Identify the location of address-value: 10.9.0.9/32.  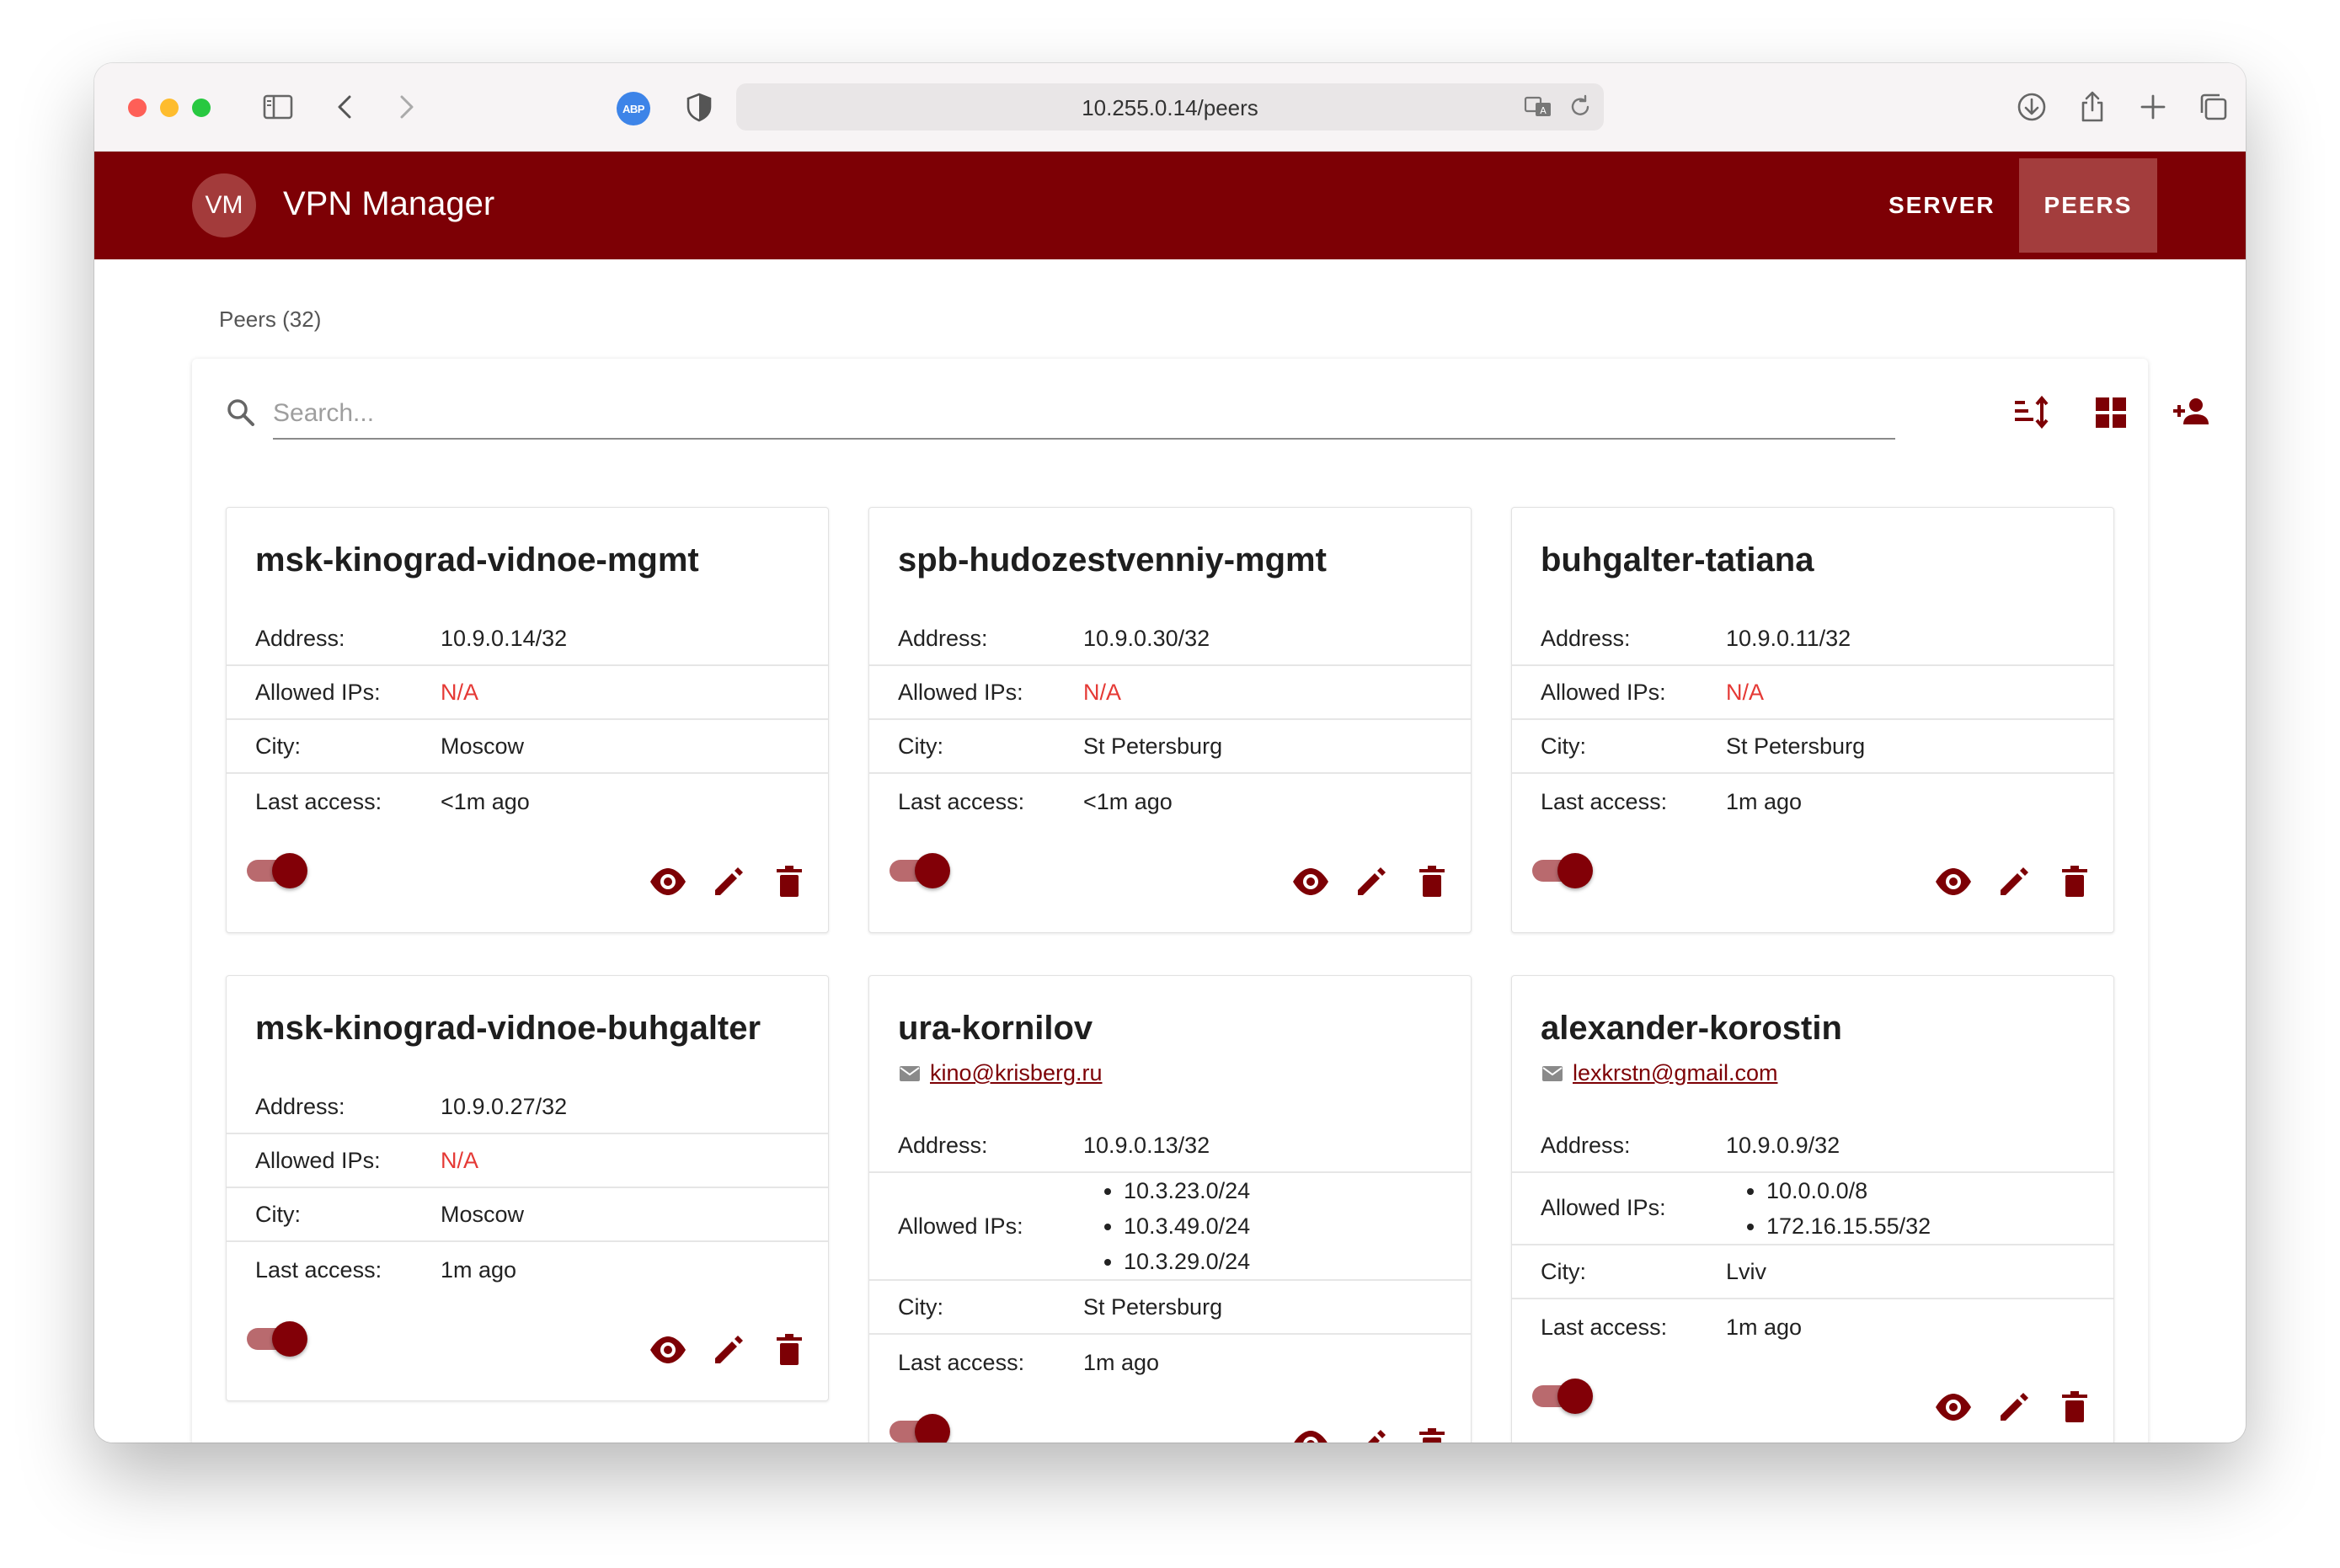
(1783, 1145).